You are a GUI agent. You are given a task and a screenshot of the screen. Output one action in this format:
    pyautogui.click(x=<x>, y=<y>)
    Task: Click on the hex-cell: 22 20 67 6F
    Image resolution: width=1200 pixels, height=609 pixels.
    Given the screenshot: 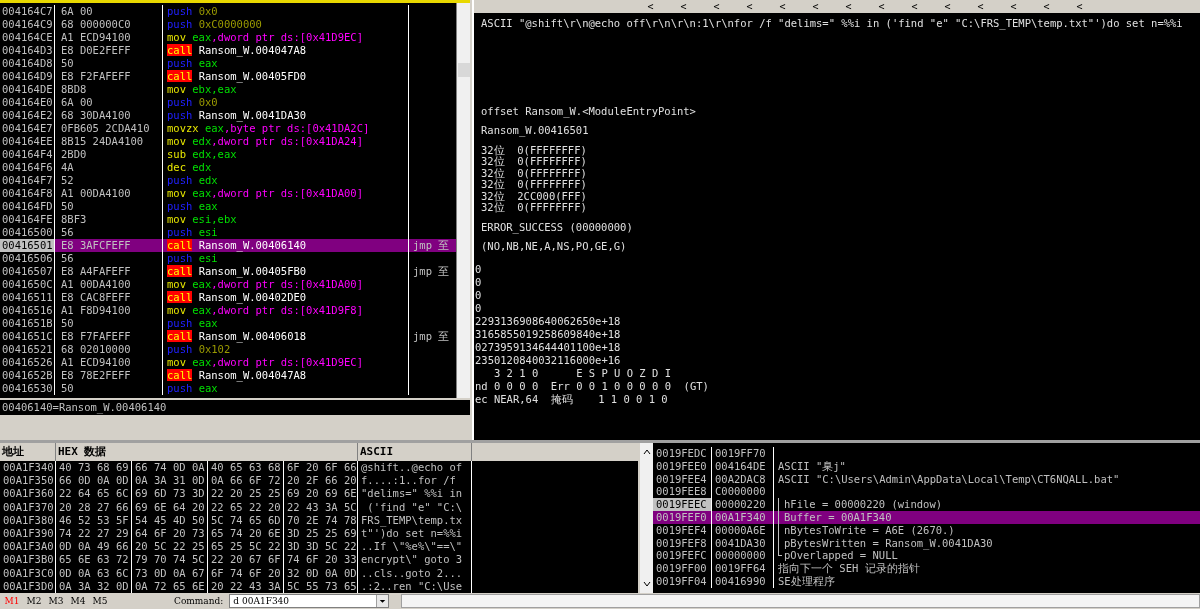 What is the action you would take?
    pyautogui.click(x=246, y=560)
    